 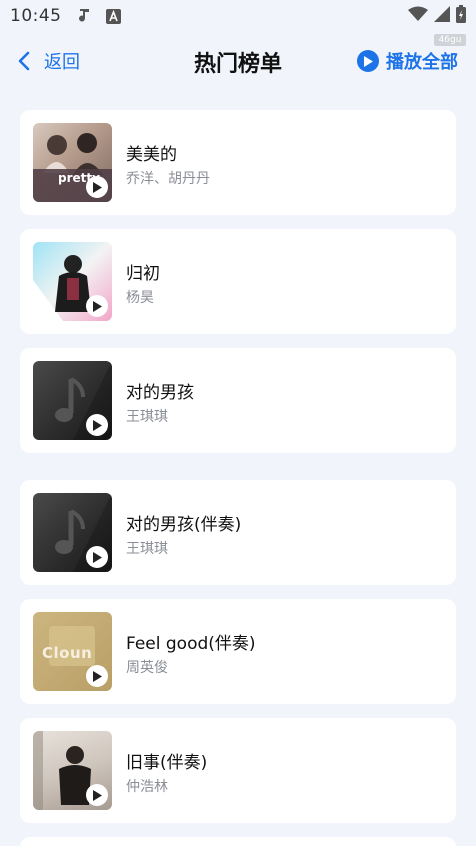 What do you see at coordinates (422, 62) in the screenshot?
I see `play-all-label: 播放全部` at bounding box center [422, 62].